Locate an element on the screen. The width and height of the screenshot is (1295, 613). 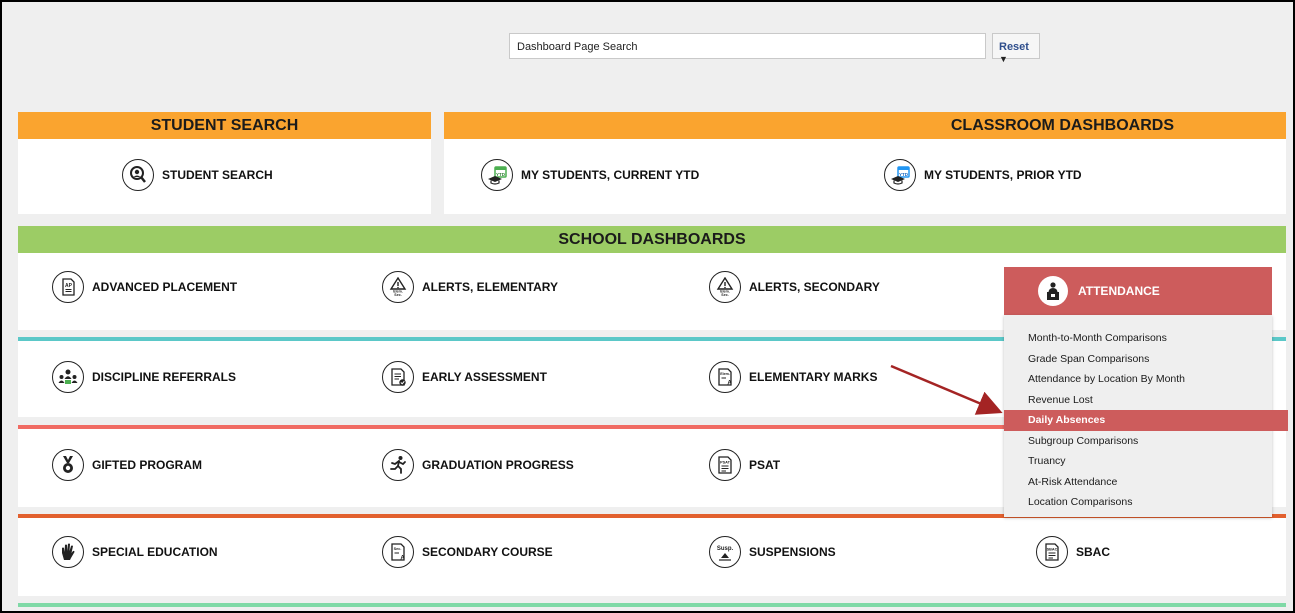
grade-document-icon: Elem. A is located at coordinates (725, 377).